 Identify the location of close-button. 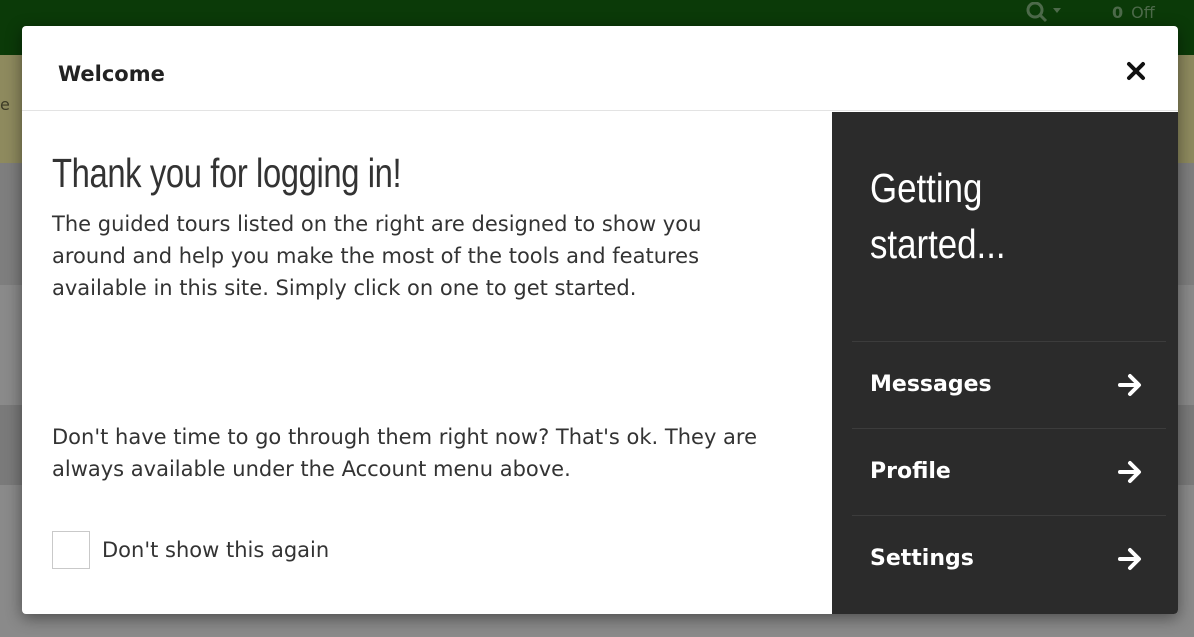
(1136, 71).